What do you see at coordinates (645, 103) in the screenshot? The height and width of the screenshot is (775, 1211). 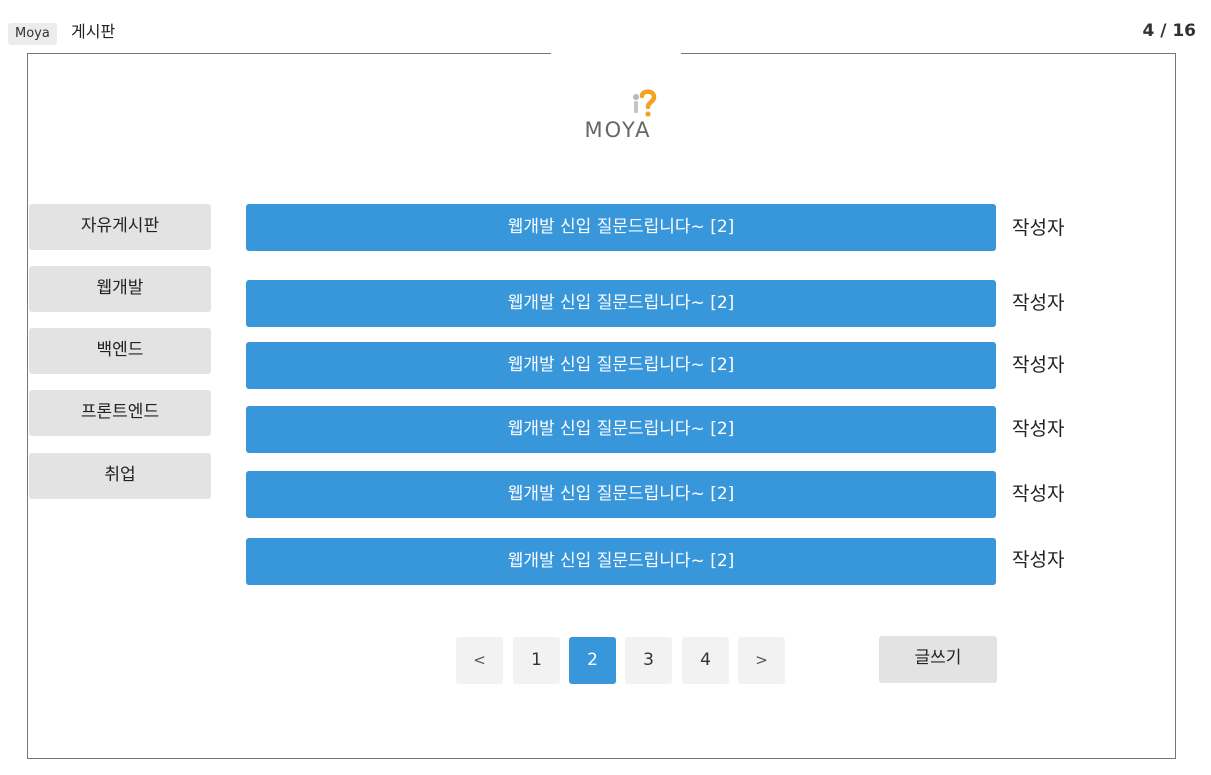 I see `question-figure-icon` at bounding box center [645, 103].